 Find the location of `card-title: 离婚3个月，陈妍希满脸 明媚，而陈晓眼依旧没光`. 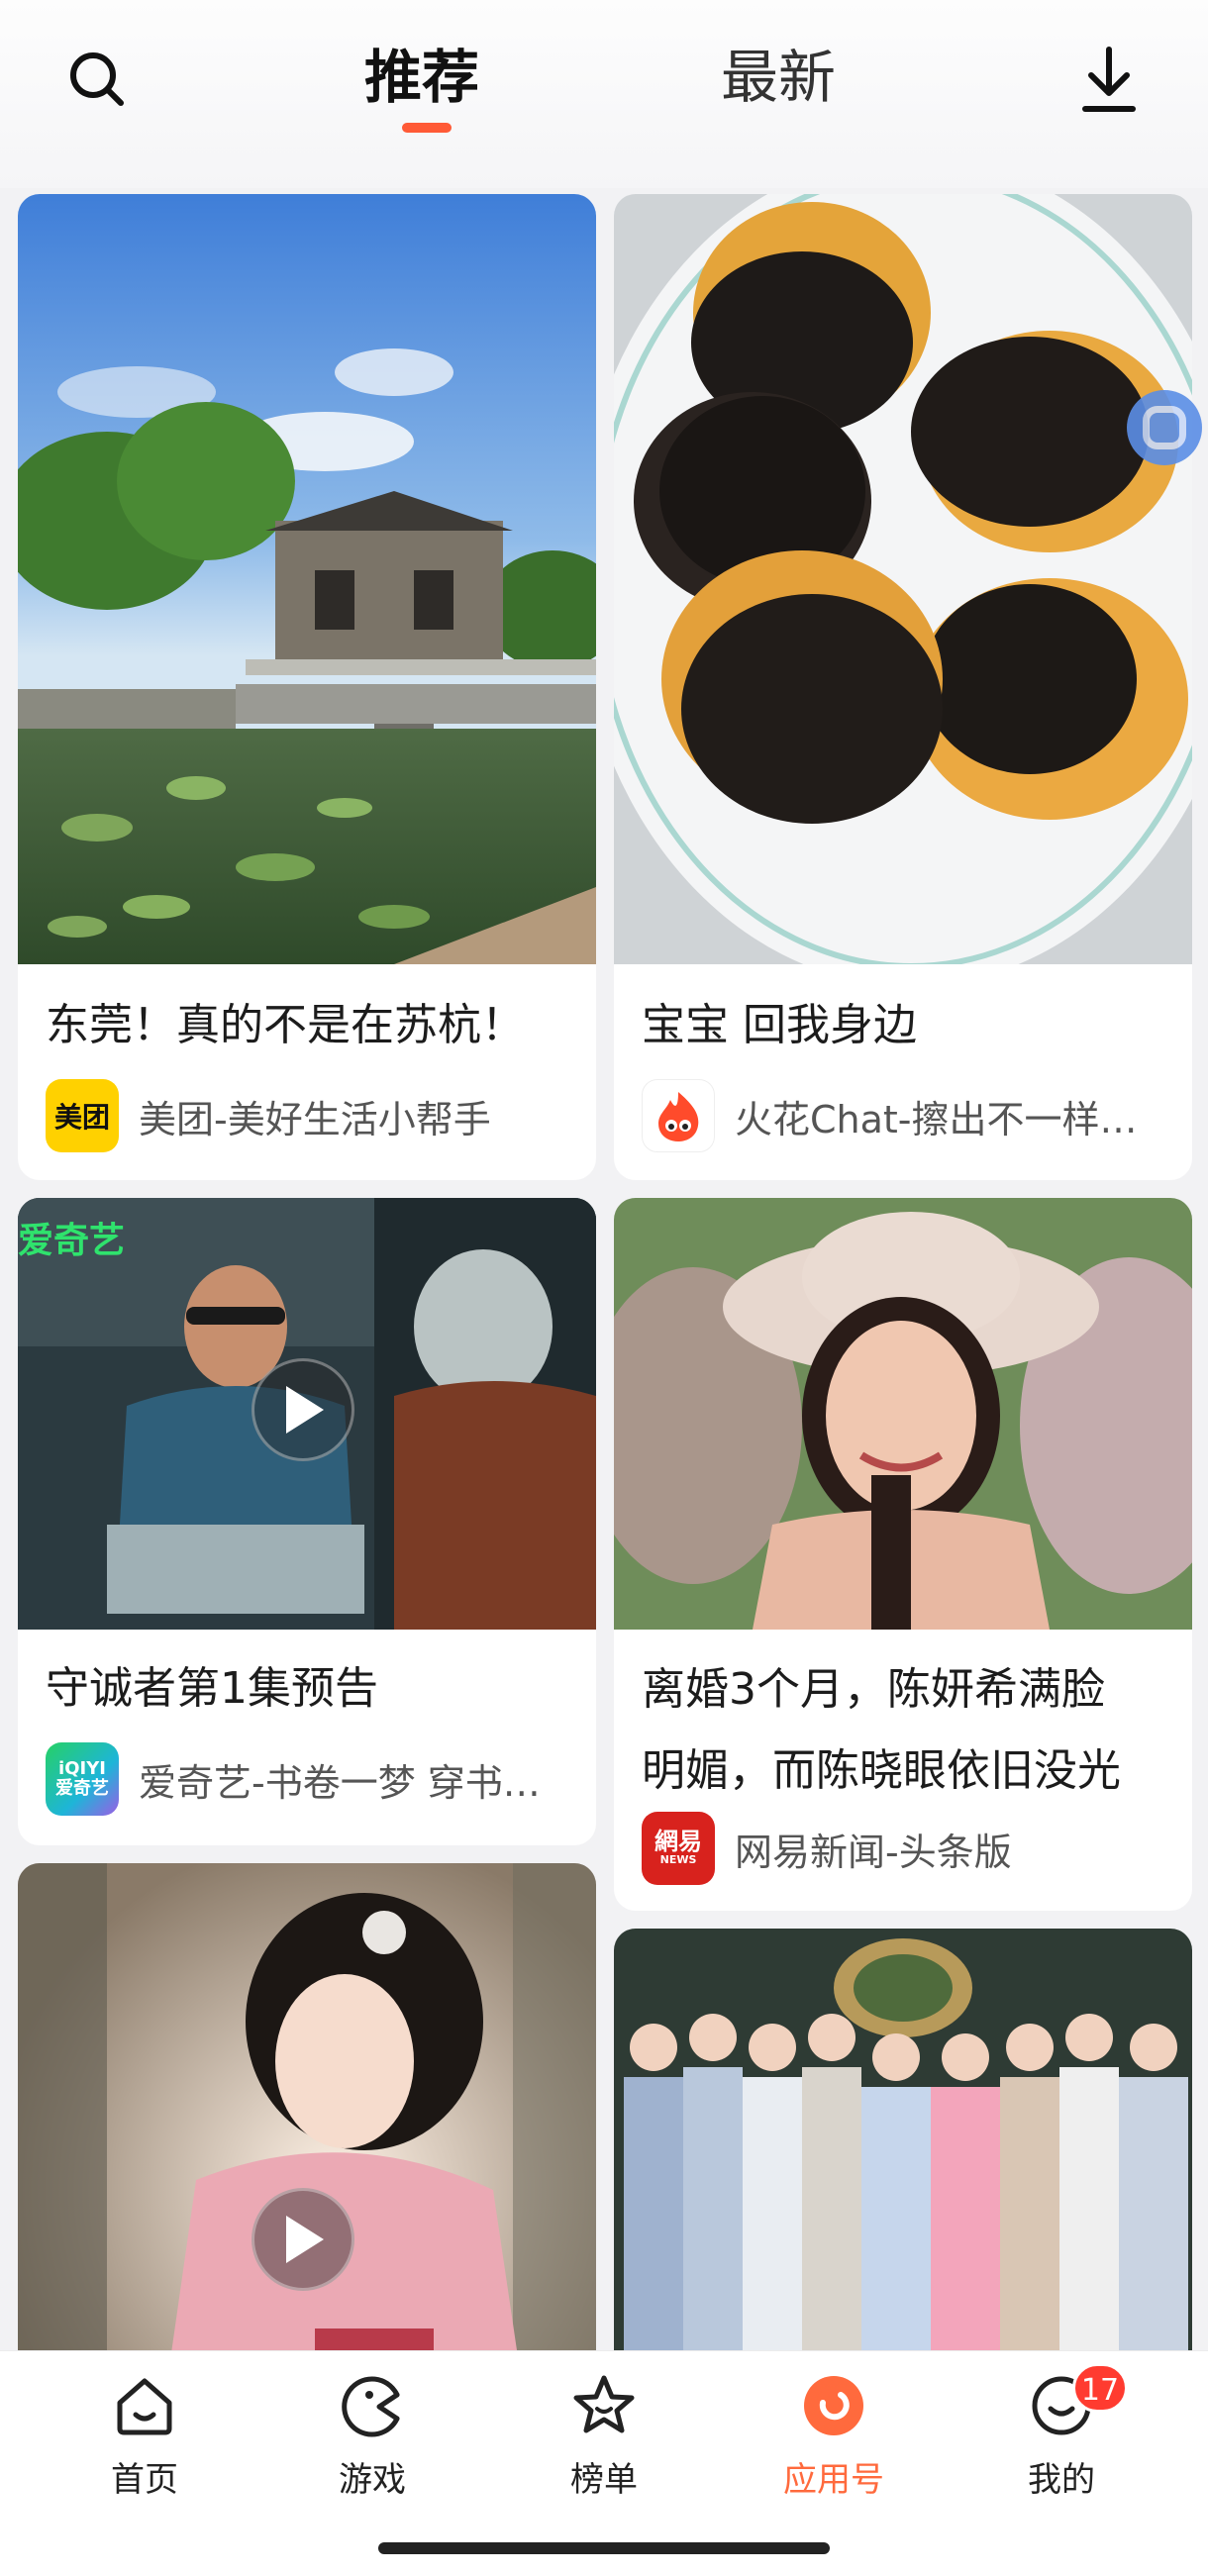

card-title: 离婚3个月，陈妍希满脸 明媚，而陈晓眼依旧没光 is located at coordinates (904, 1731).